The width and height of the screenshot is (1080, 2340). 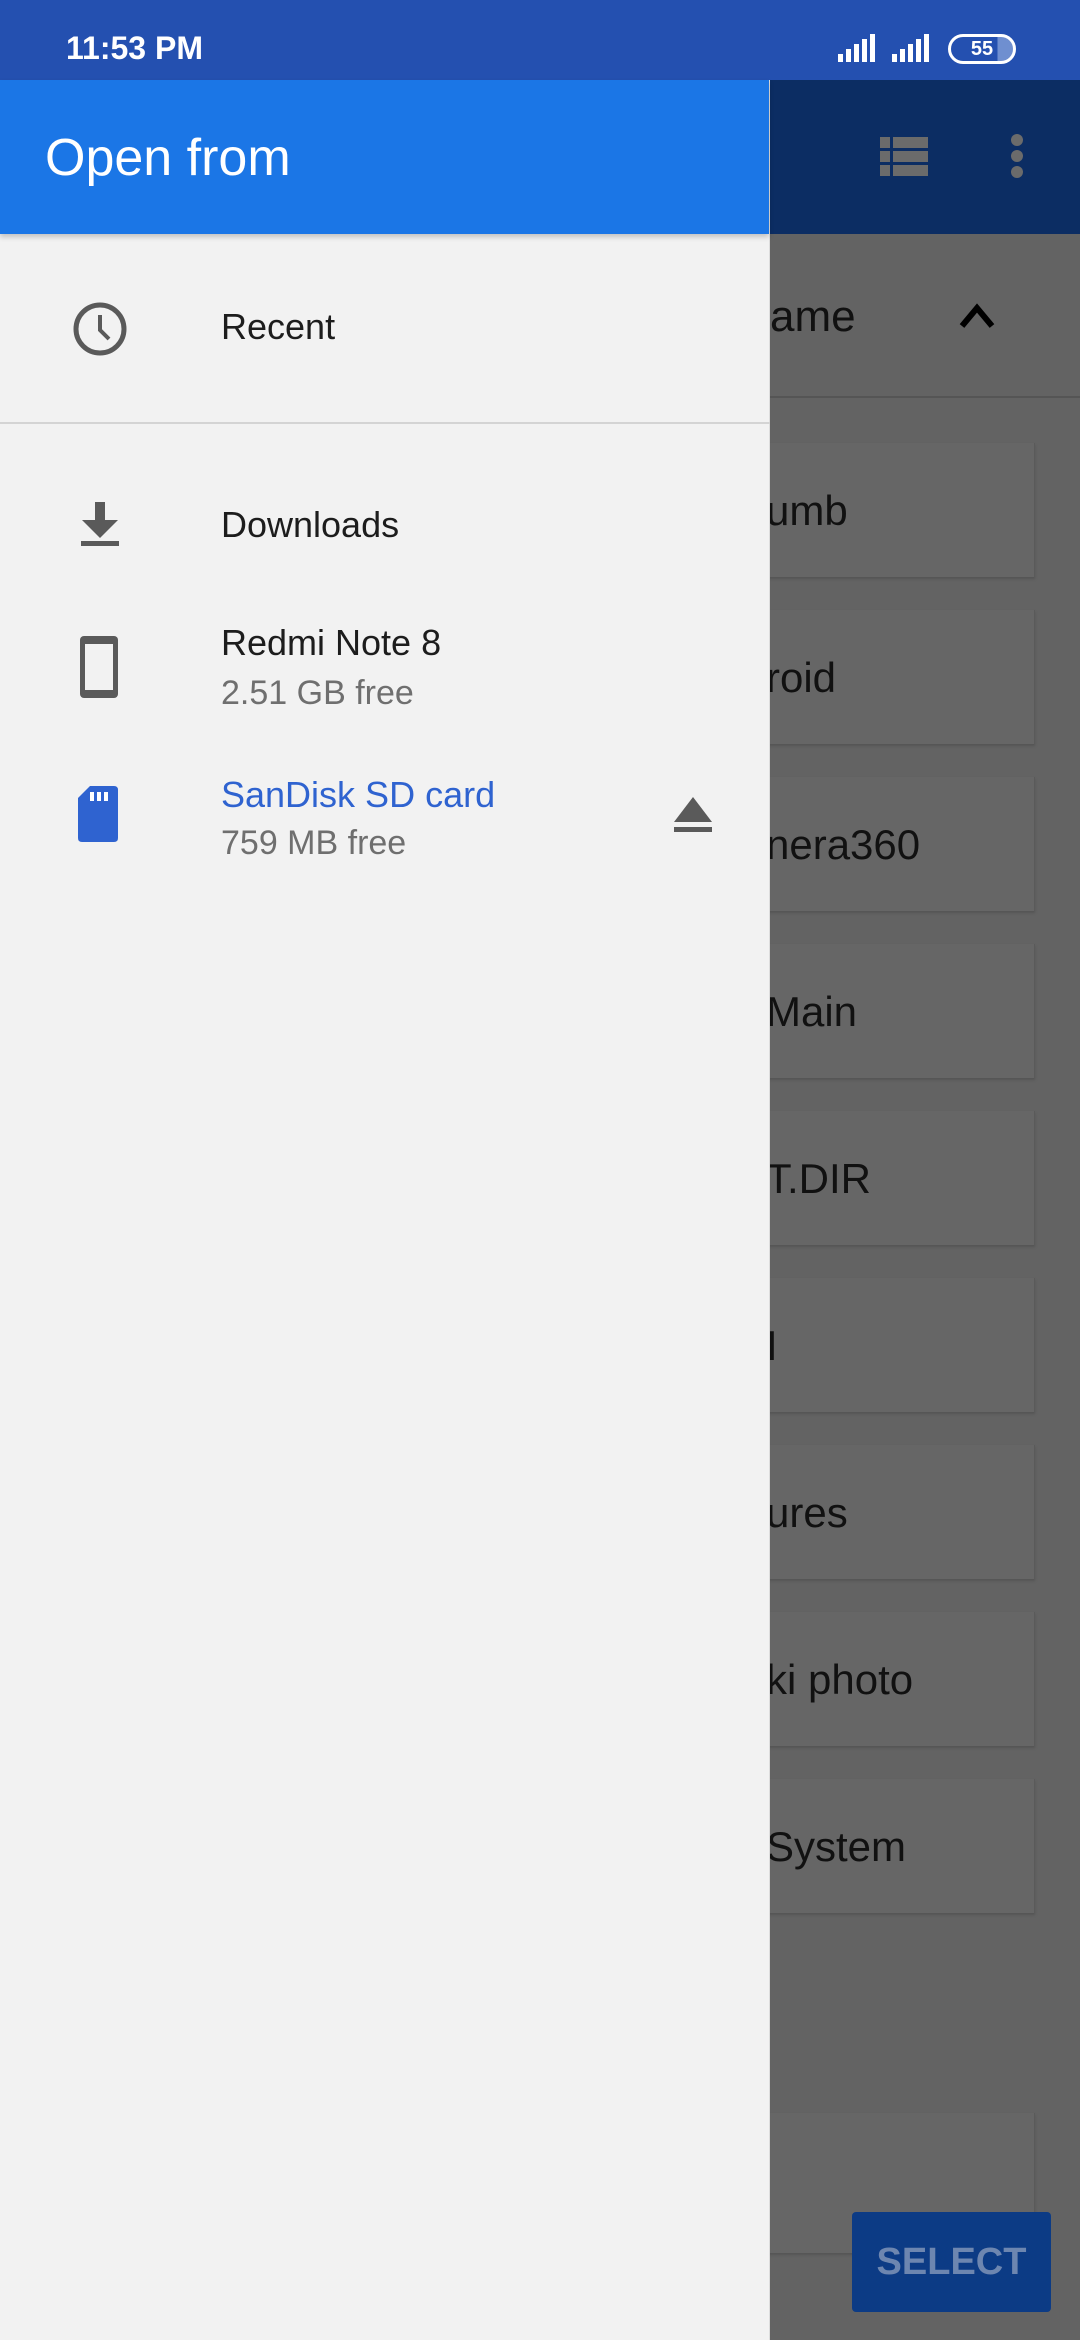 I want to click on folder-name: nera360, so click(x=843, y=844).